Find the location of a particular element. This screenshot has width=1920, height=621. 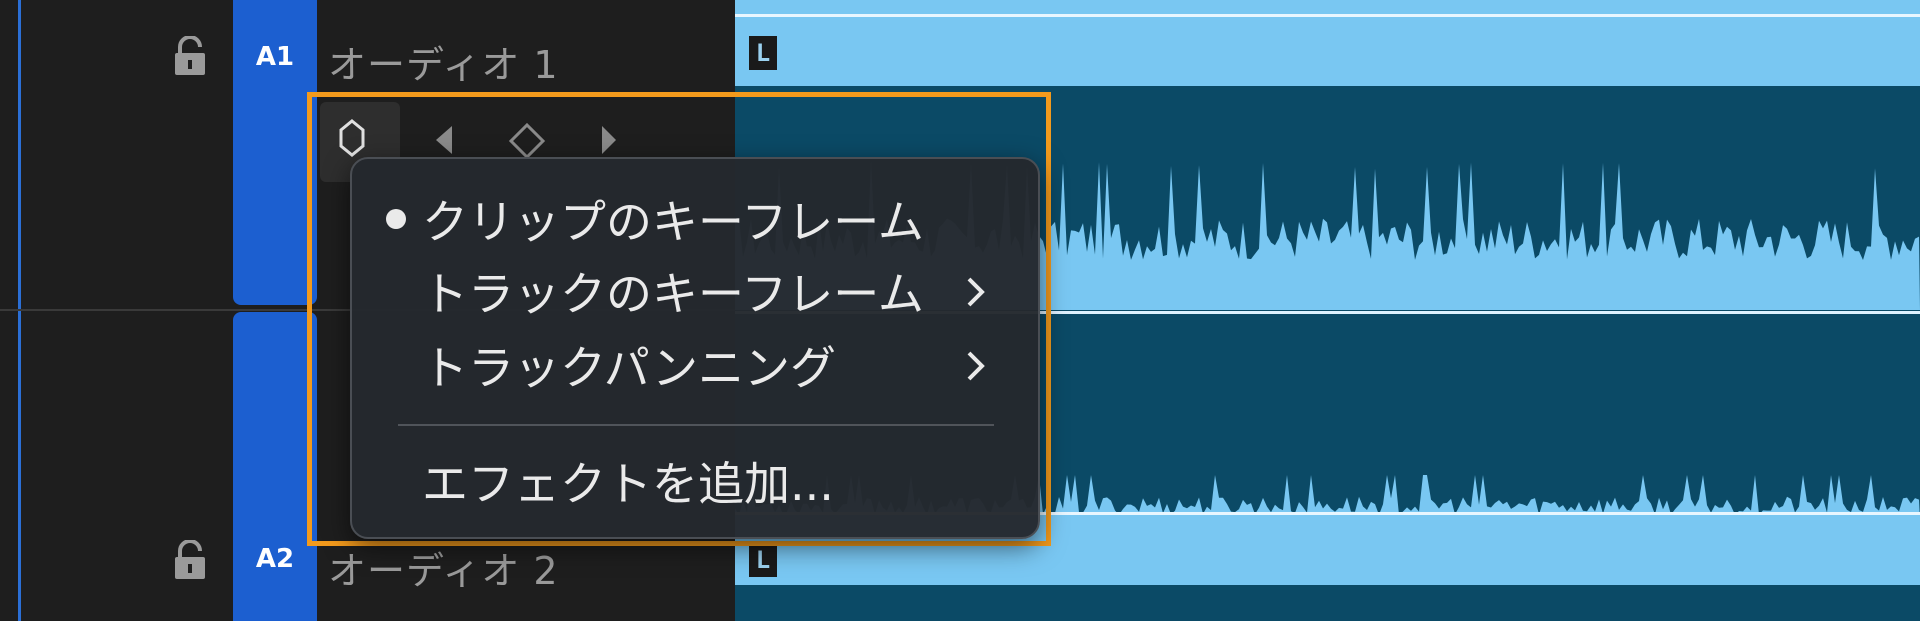

track-a2-id: A2 is located at coordinates (275, 559).